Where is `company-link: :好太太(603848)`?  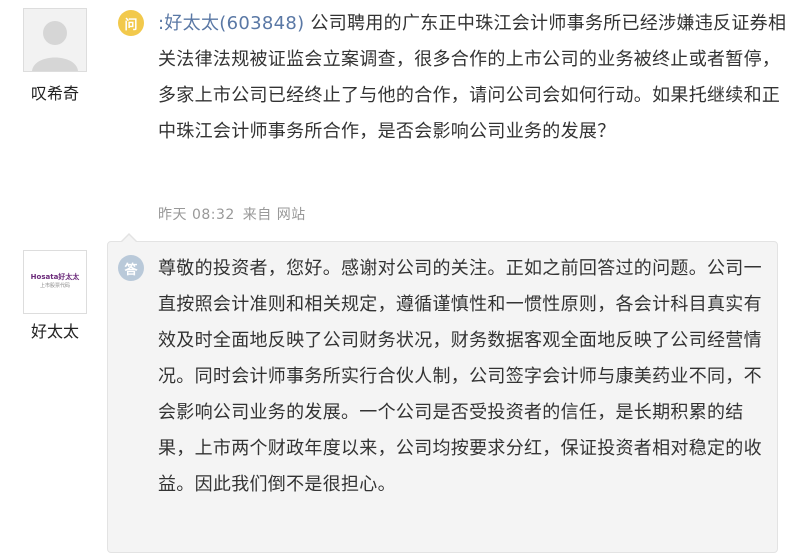
company-link: :好太太(603848) is located at coordinates (231, 23).